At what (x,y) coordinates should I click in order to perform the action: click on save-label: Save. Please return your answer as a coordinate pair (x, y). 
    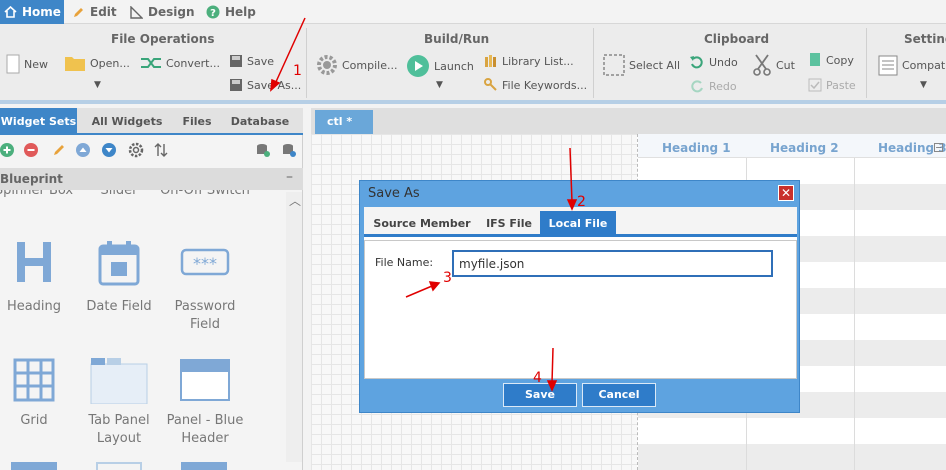
    Looking at the image, I should click on (261, 61).